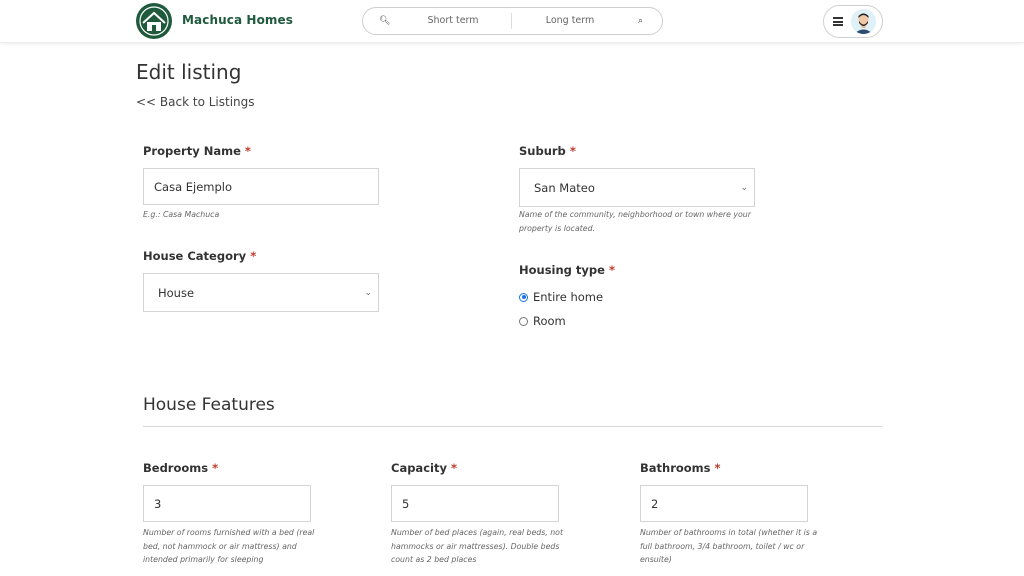 This screenshot has height=576, width=1024. What do you see at coordinates (675, 468) in the screenshot?
I see `bathrooms-label-text: Bathrooms` at bounding box center [675, 468].